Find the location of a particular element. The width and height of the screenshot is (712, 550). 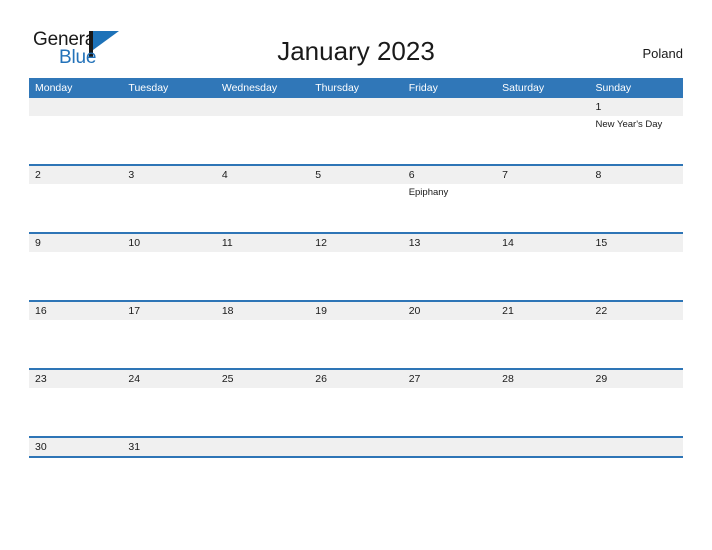

day-number: 18 is located at coordinates (227, 311).